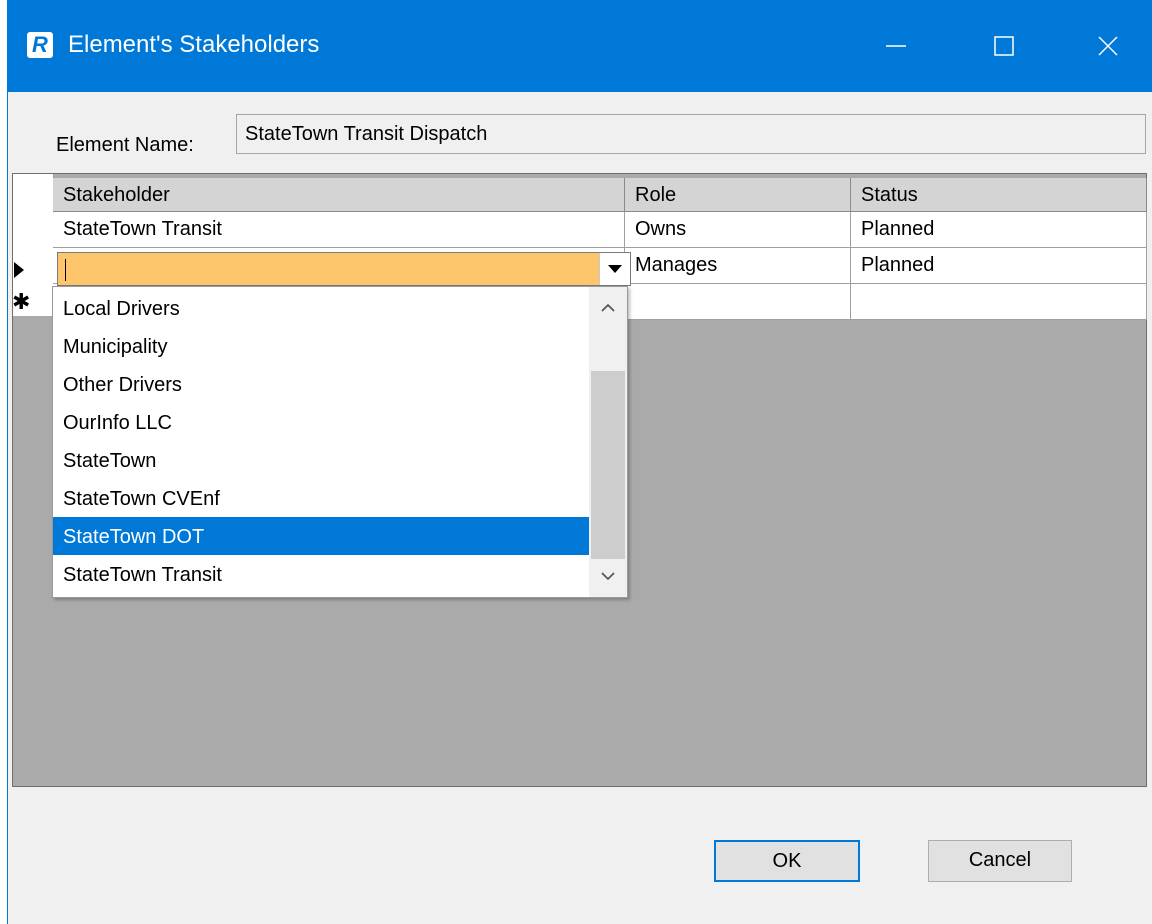 Image resolution: width=1152 pixels, height=924 pixels. I want to click on cell-stakeholder: StateTown Transit, so click(339, 230).